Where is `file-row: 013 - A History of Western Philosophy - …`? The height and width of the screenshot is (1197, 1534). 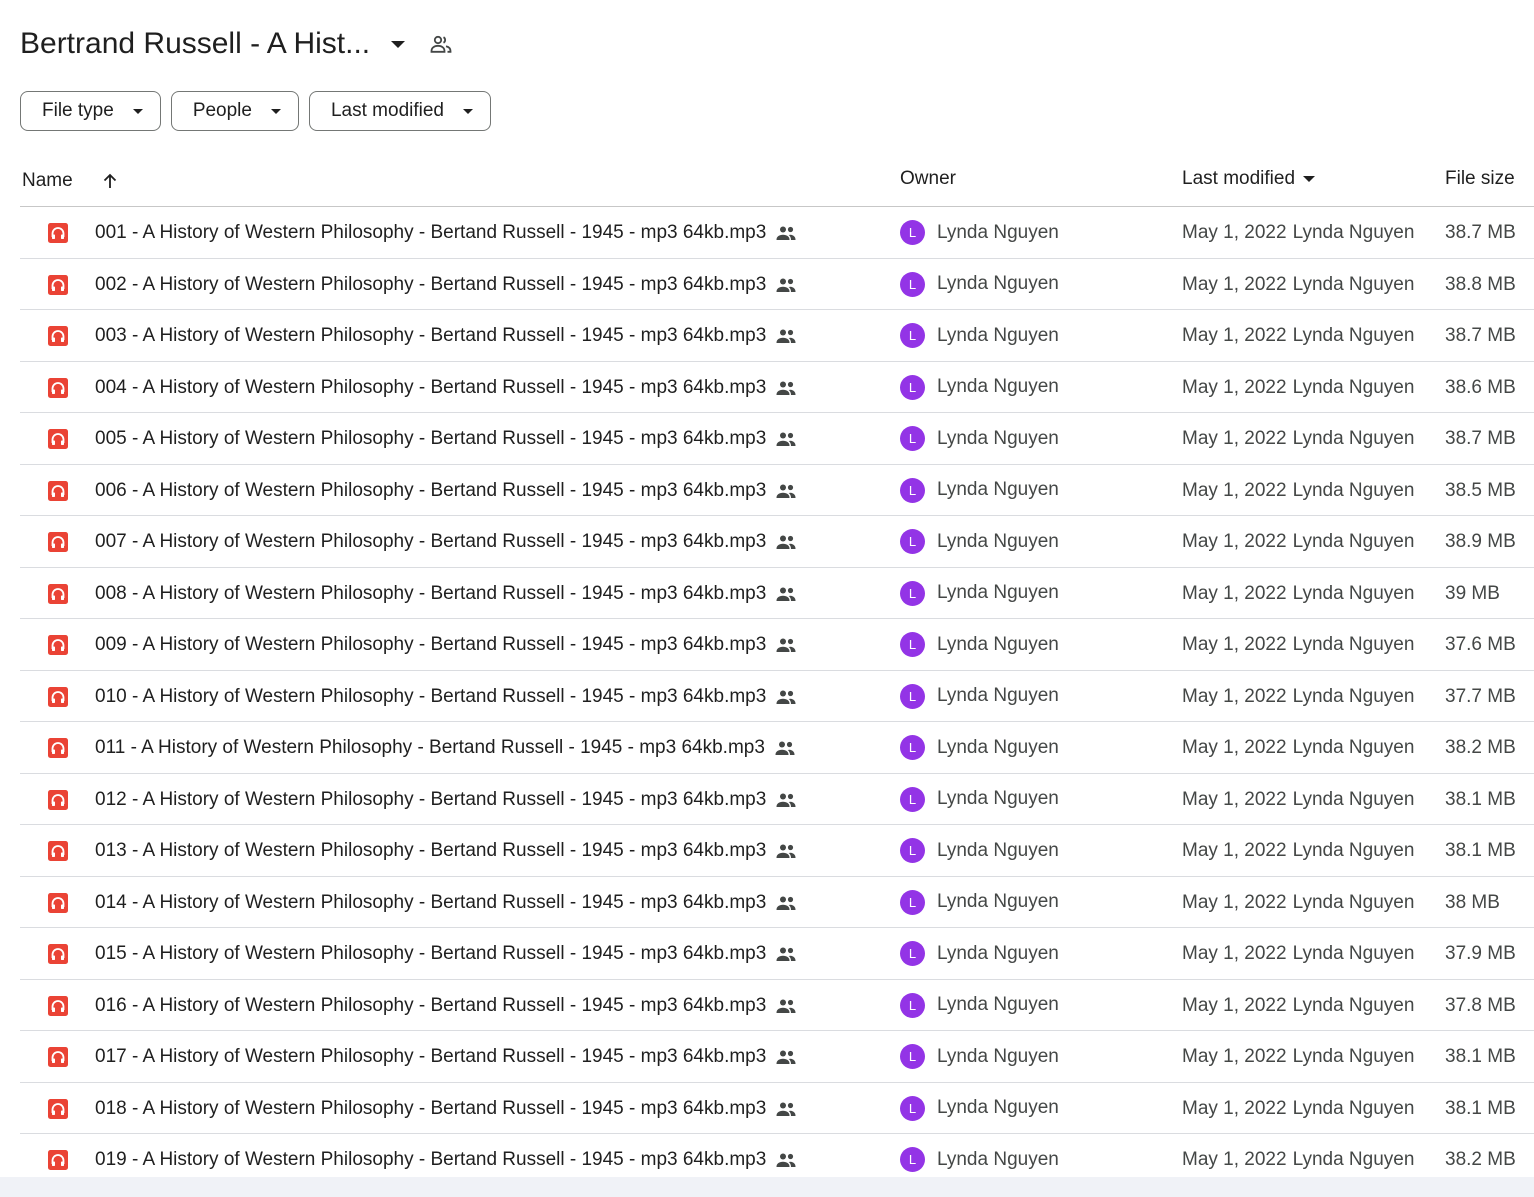
file-row: 013 - A History of Western Philosophy - … is located at coordinates (777, 851).